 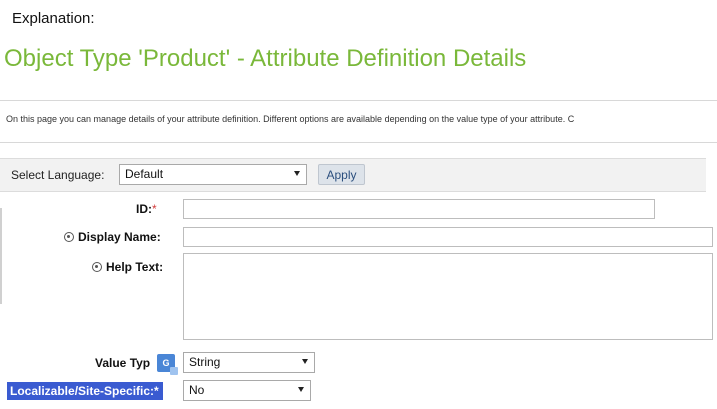 What do you see at coordinates (419, 209) in the screenshot?
I see `id-input` at bounding box center [419, 209].